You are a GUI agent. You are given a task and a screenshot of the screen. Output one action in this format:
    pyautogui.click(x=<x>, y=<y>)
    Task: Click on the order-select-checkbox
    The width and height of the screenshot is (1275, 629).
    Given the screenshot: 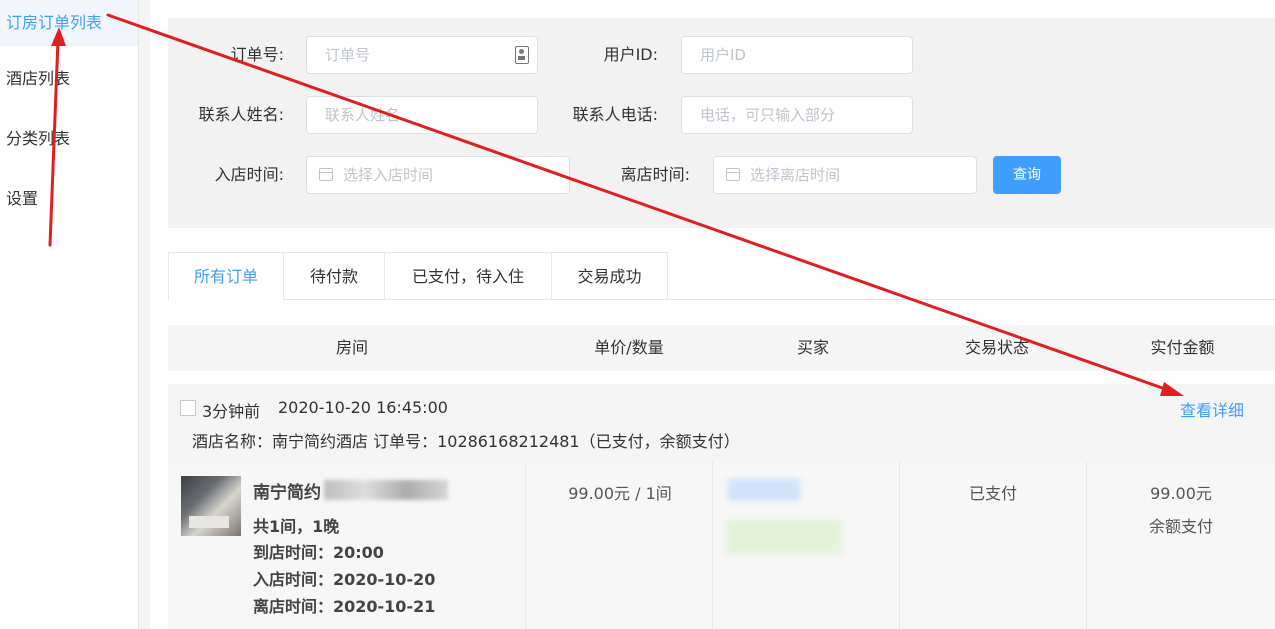 What is the action you would take?
    pyautogui.click(x=188, y=408)
    